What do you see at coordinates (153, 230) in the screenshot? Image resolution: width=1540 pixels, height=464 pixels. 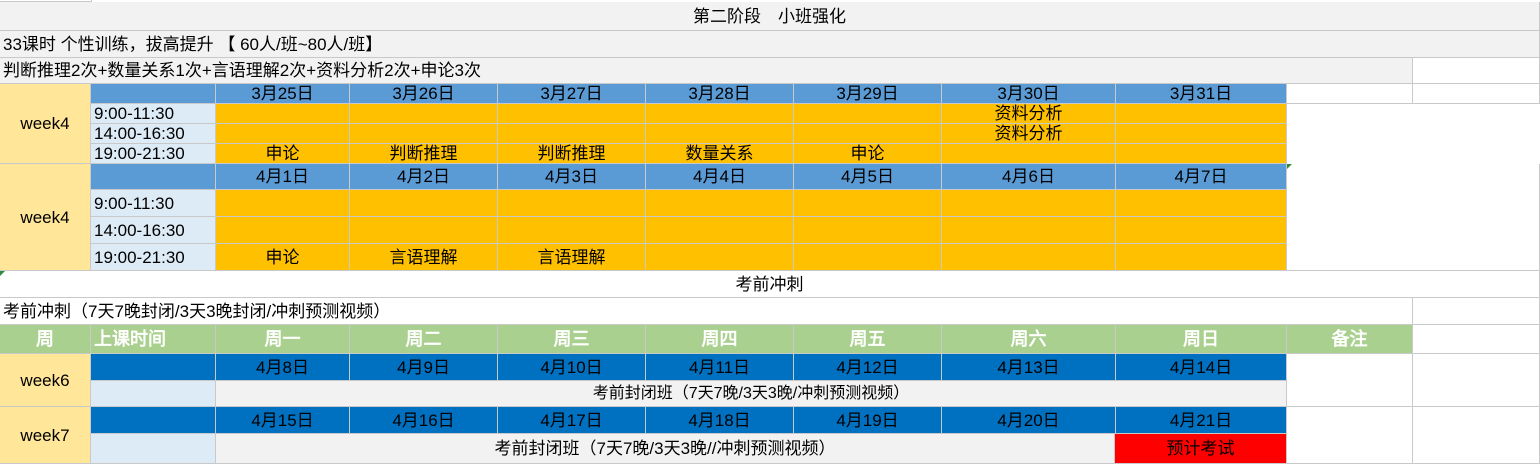 I see `block2-time-slot: 14:00-16:30` at bounding box center [153, 230].